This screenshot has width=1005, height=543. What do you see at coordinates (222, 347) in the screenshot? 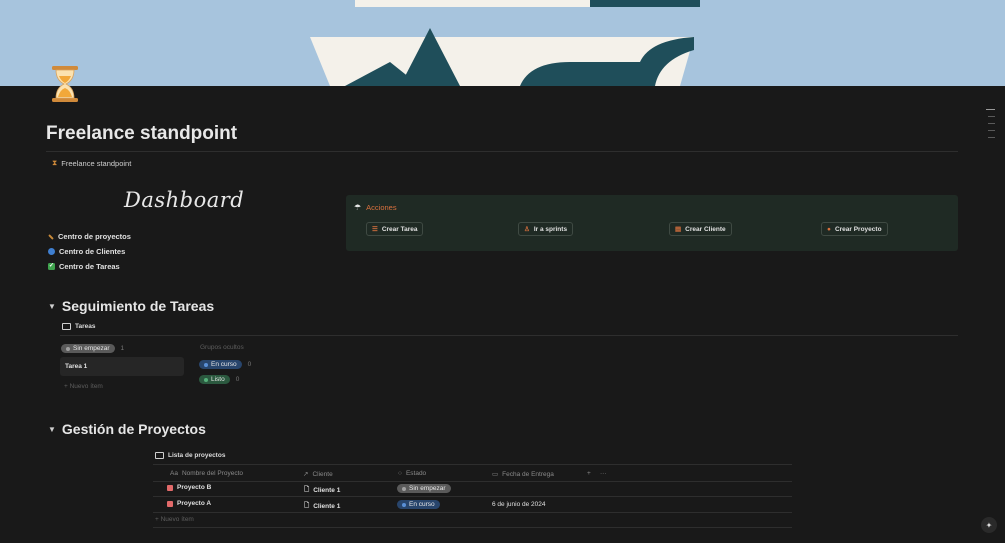
I see `hidden-groups-label: Grupos ocultos` at bounding box center [222, 347].